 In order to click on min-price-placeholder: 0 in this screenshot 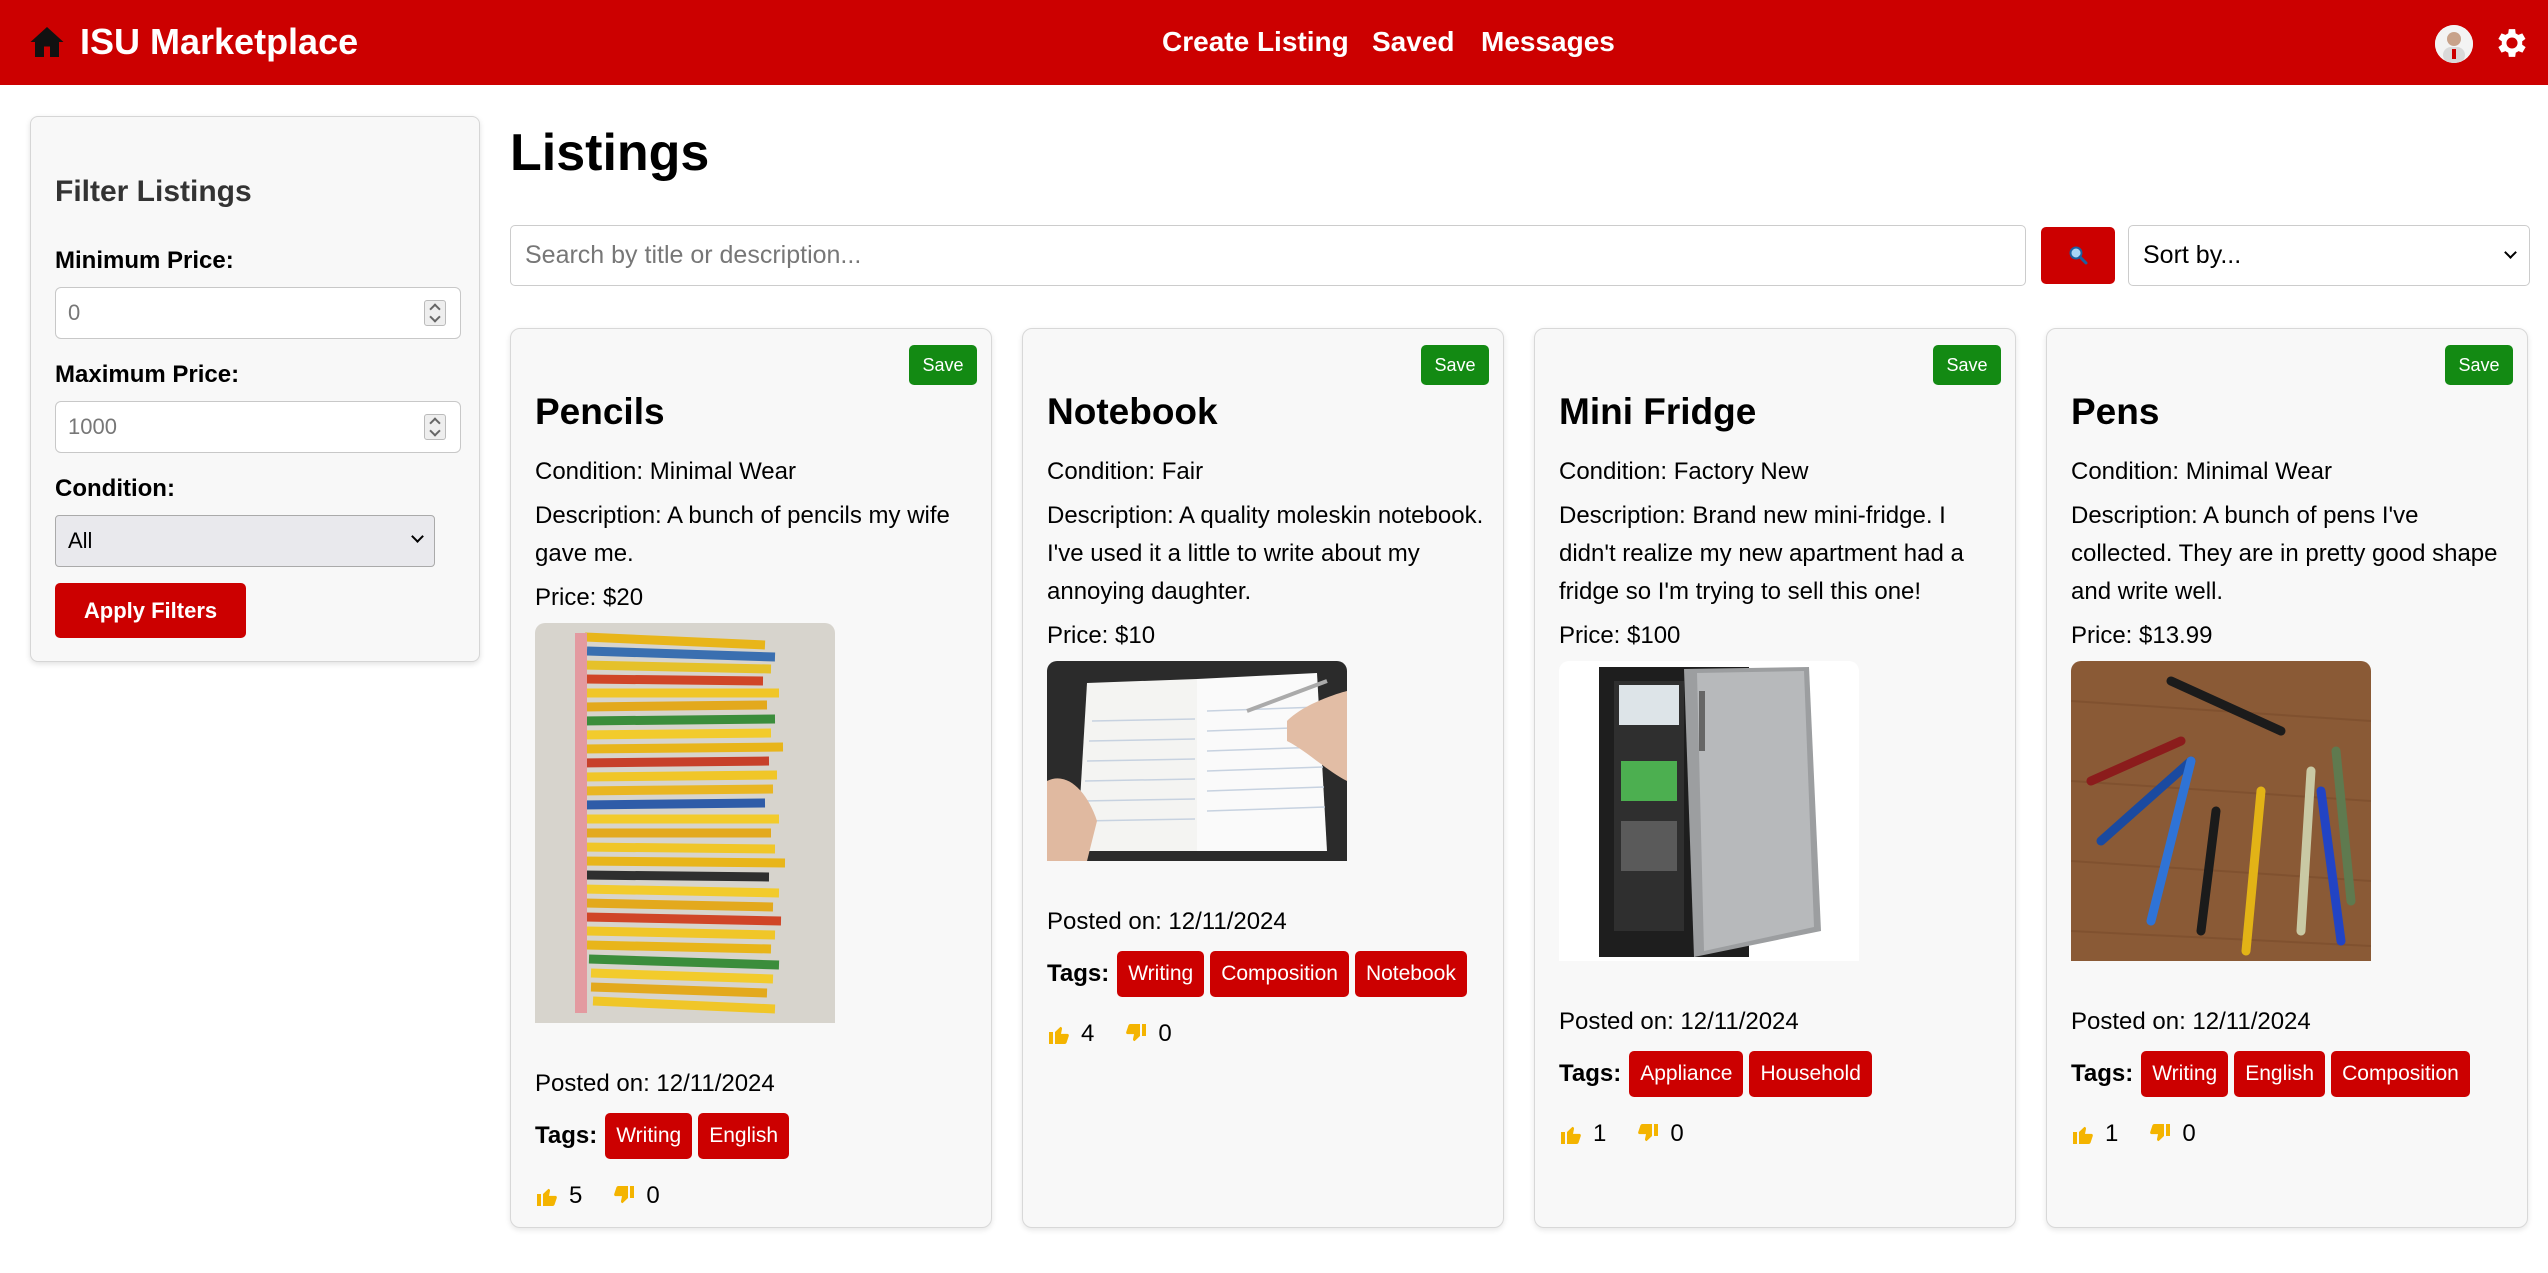, I will do `click(74, 312)`.